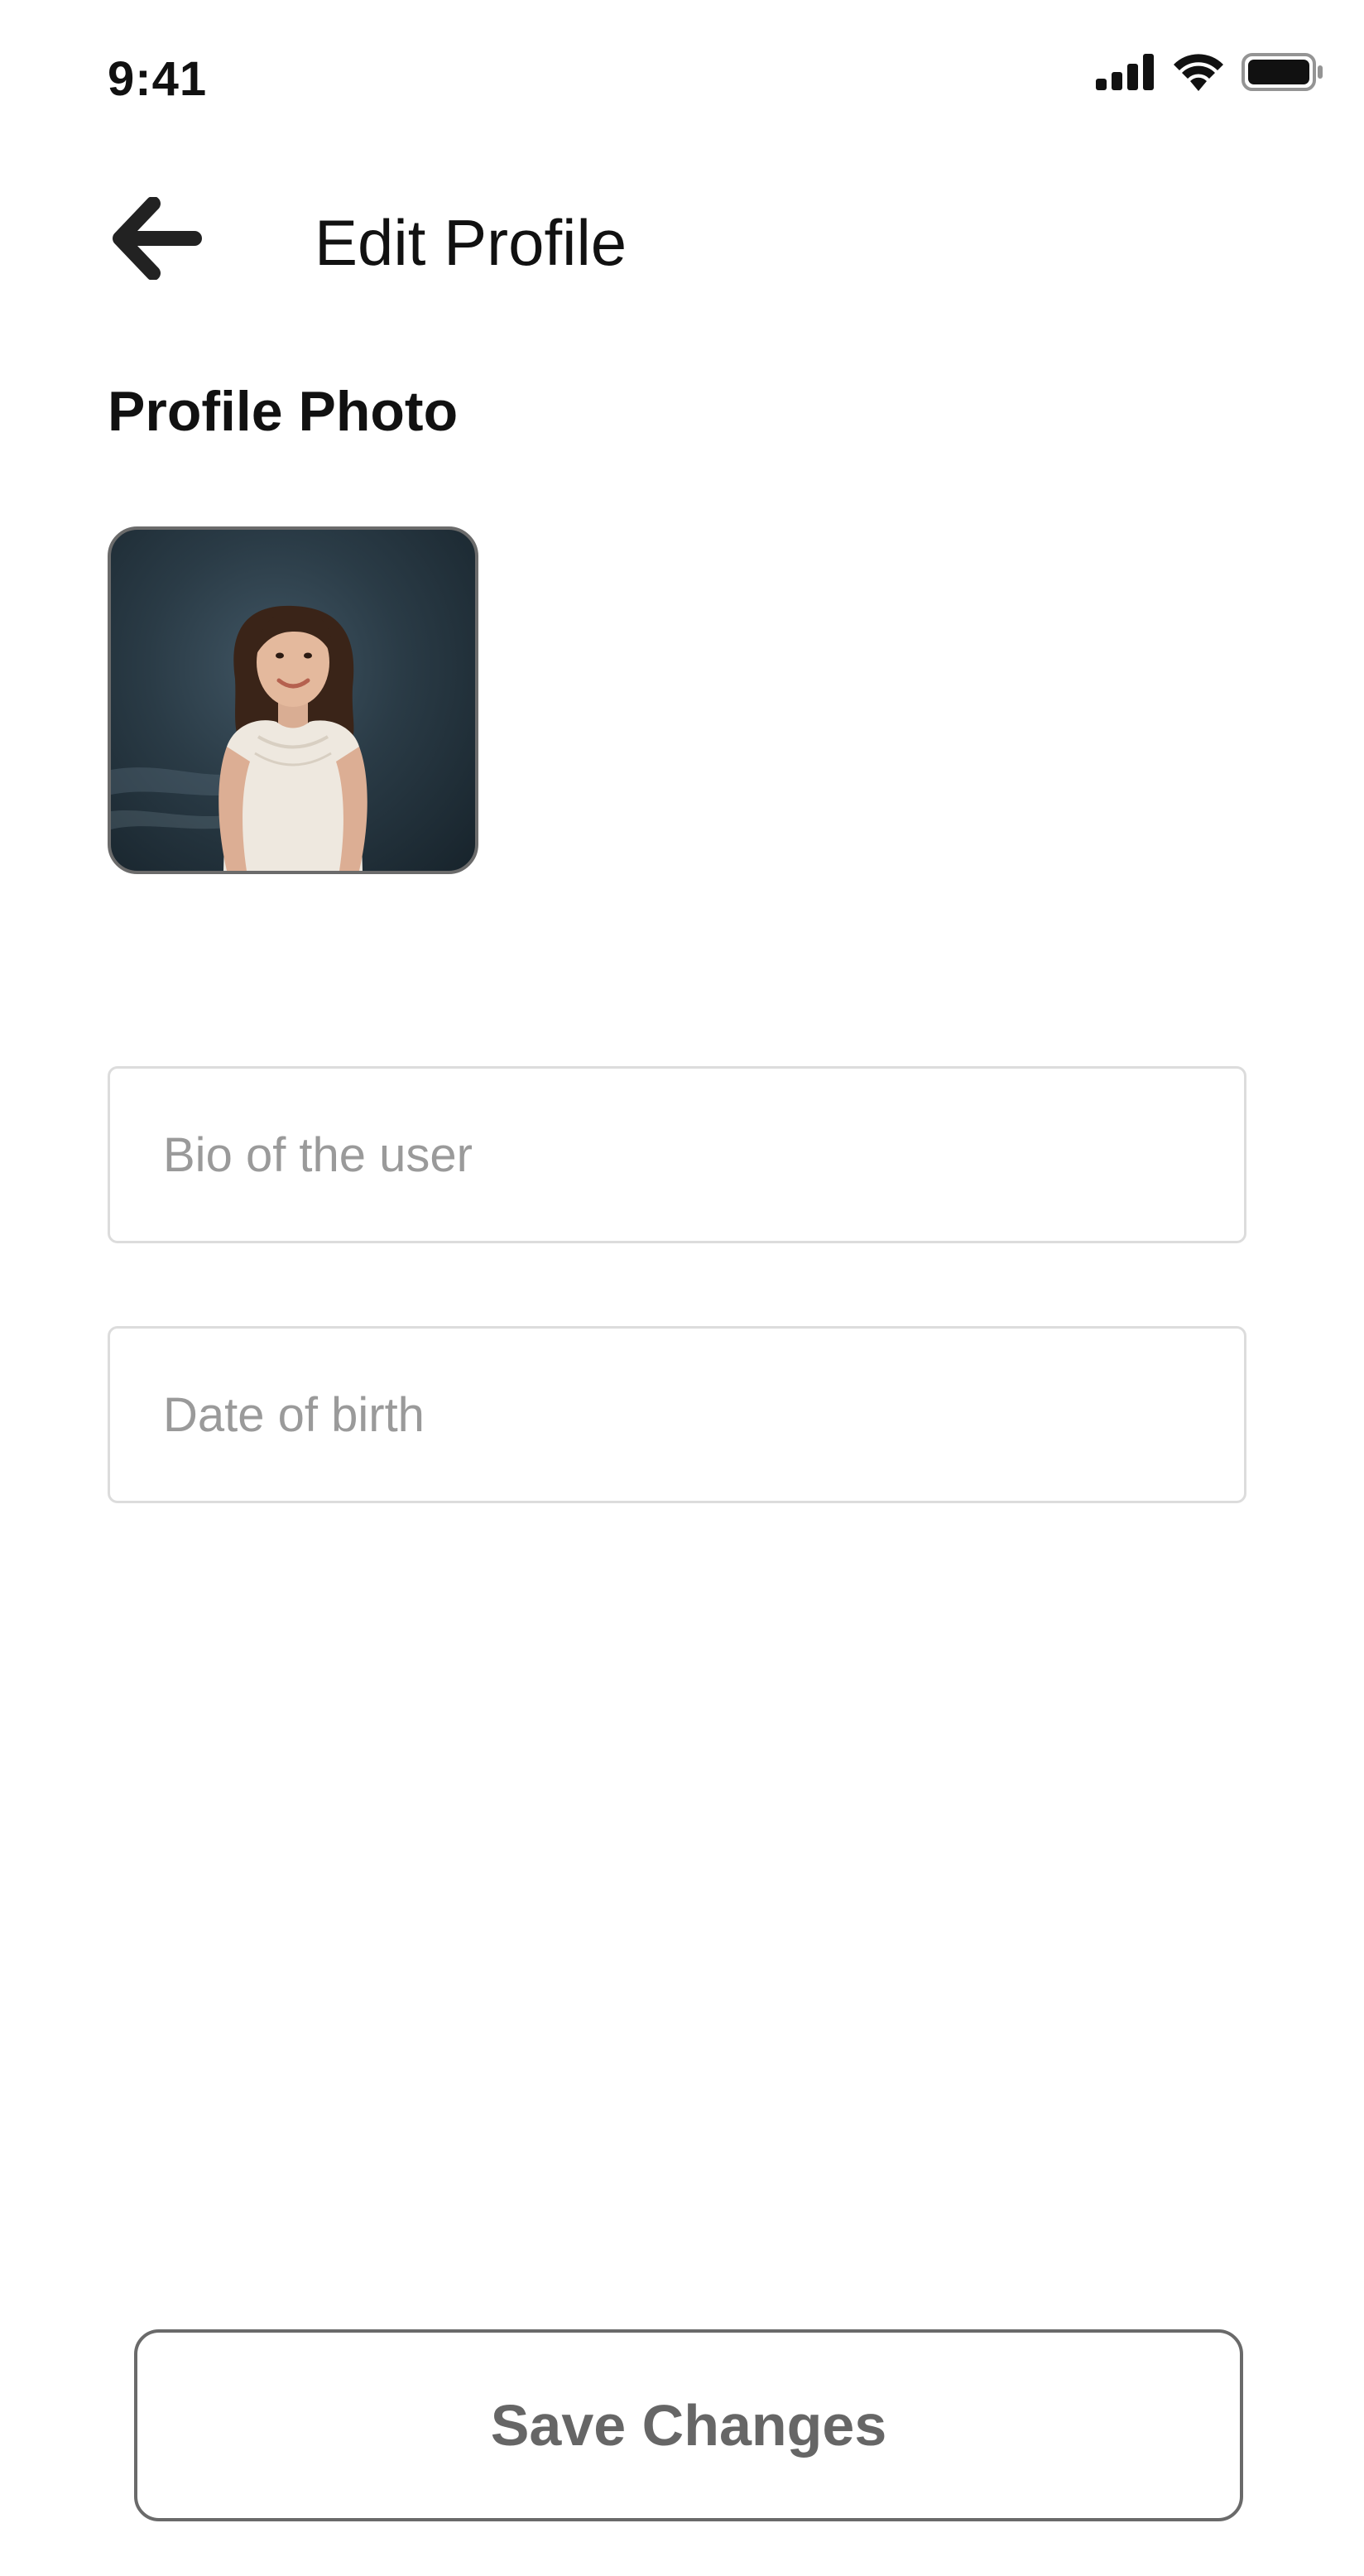  I want to click on status-icons, so click(1210, 74).